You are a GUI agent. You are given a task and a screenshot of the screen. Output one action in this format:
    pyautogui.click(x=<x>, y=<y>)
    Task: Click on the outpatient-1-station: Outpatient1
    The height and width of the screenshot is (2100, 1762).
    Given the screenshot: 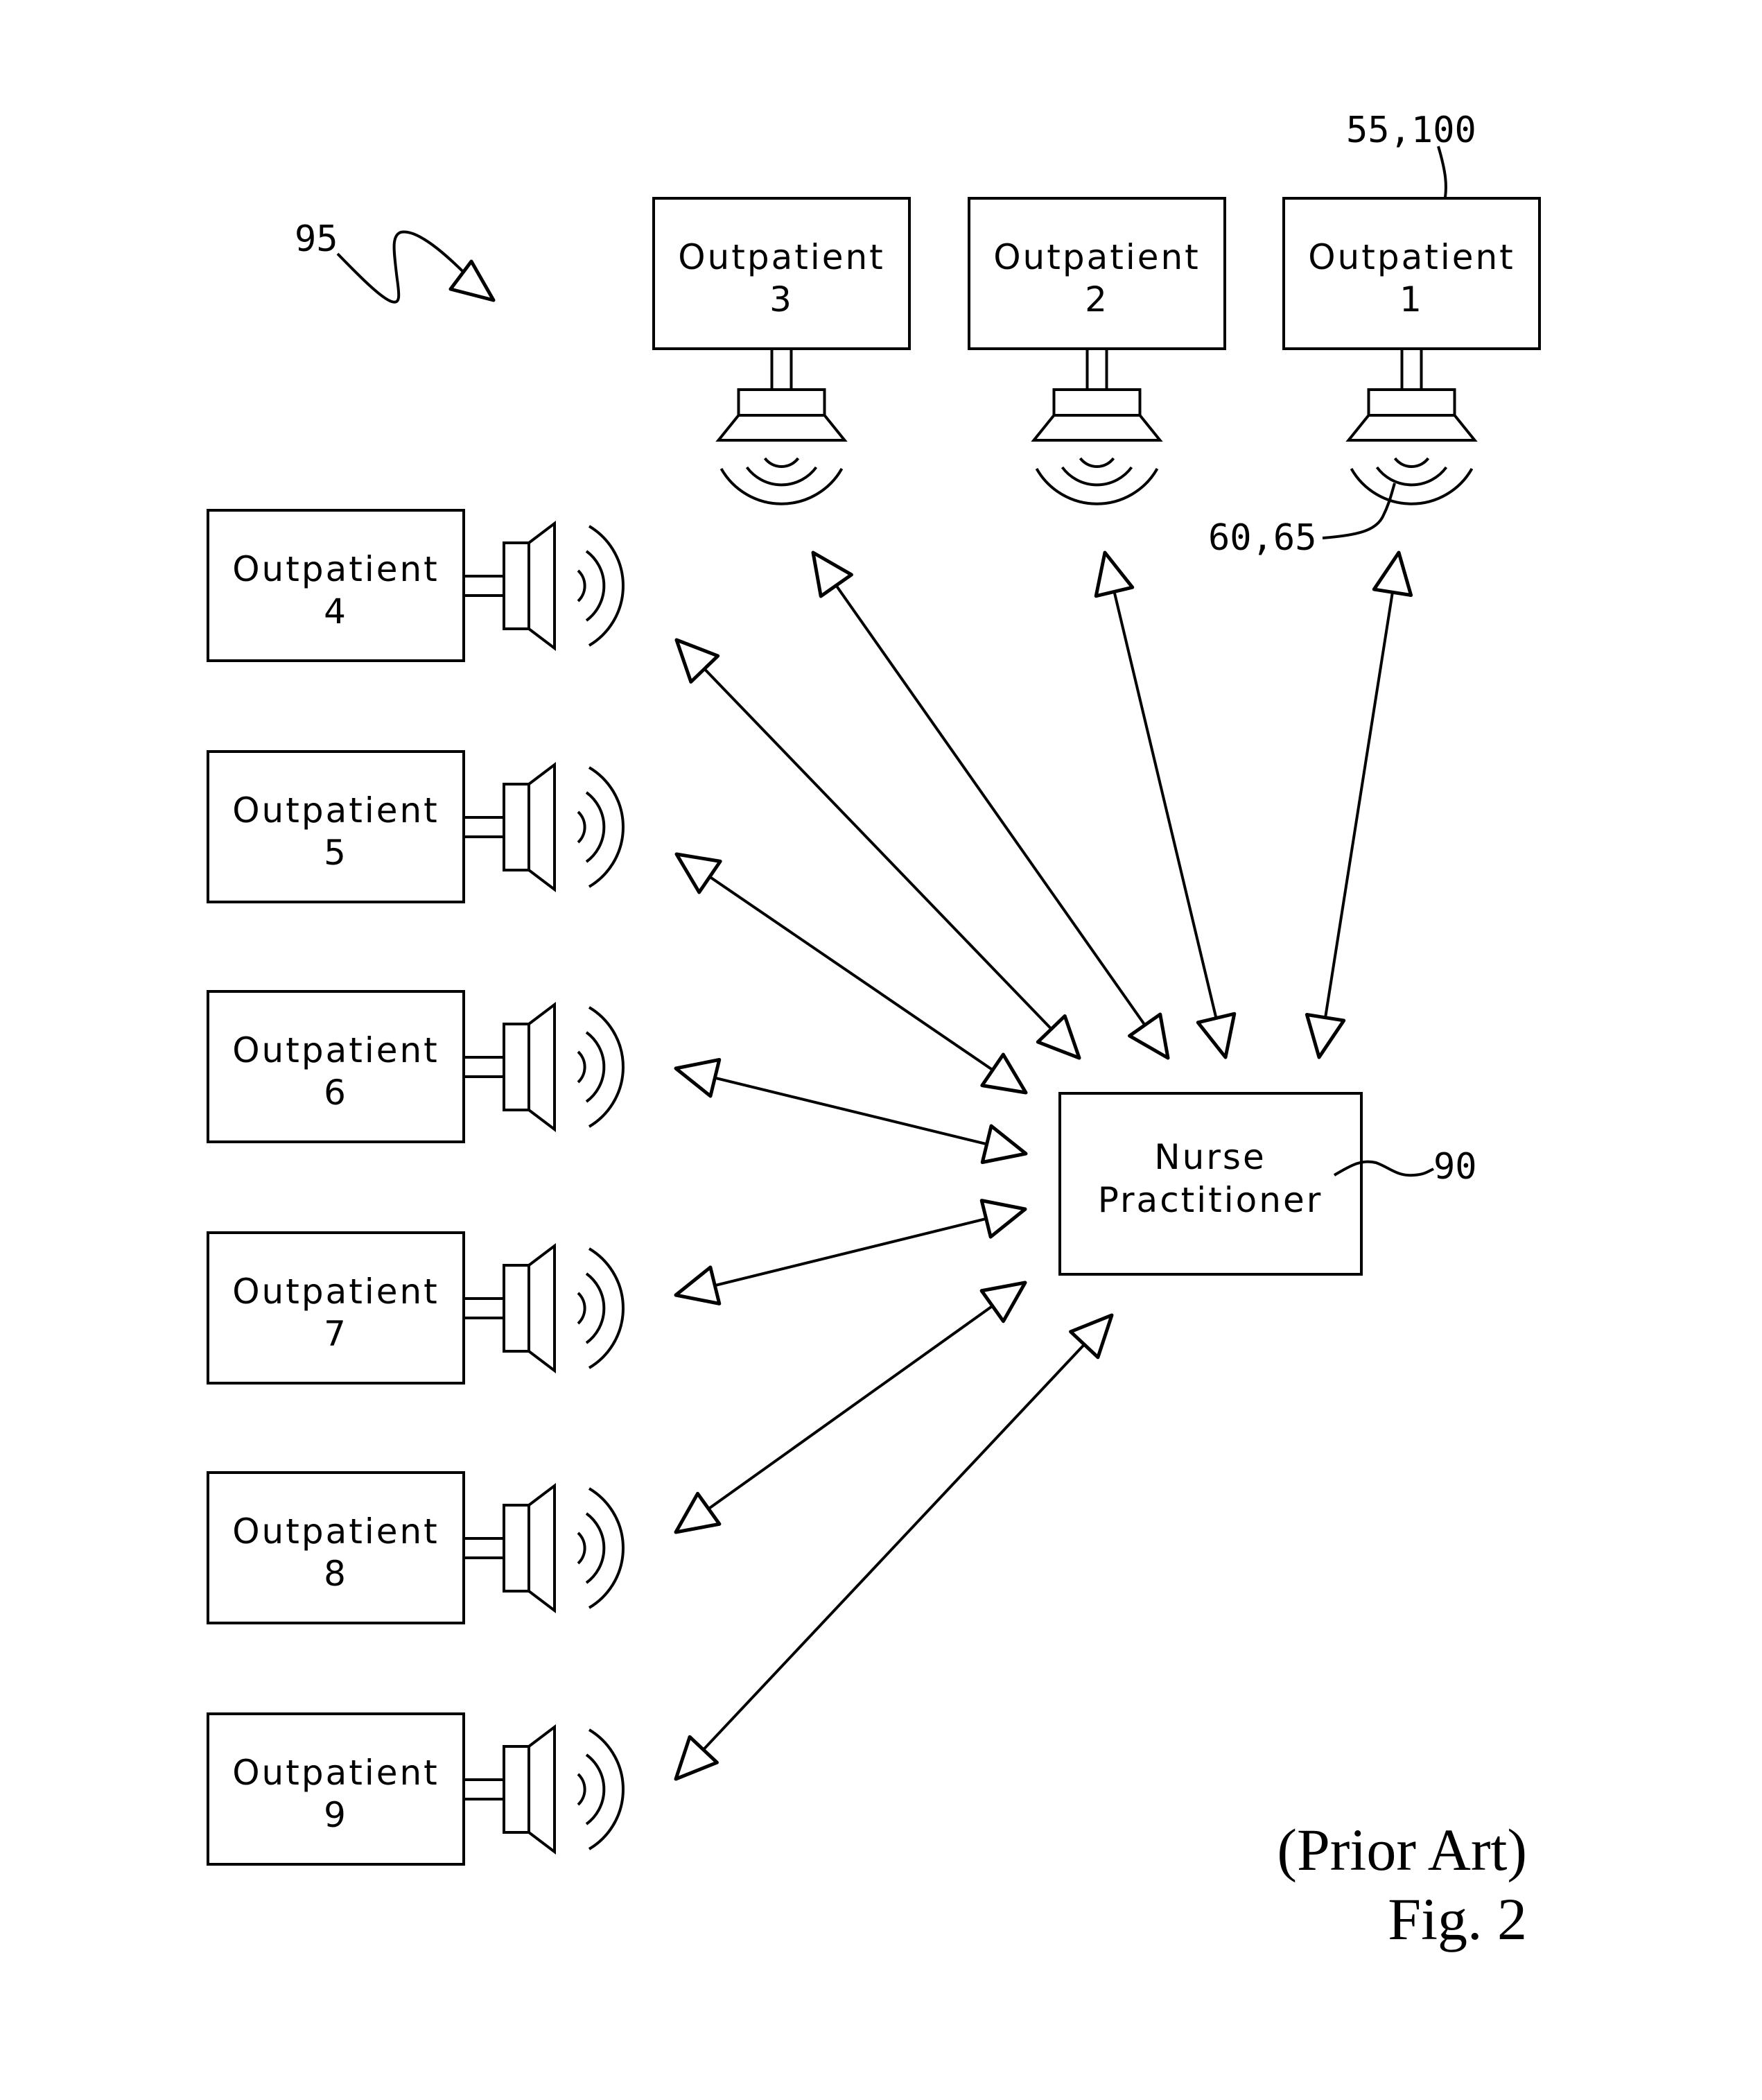 What is the action you would take?
    pyautogui.click(x=1411, y=351)
    